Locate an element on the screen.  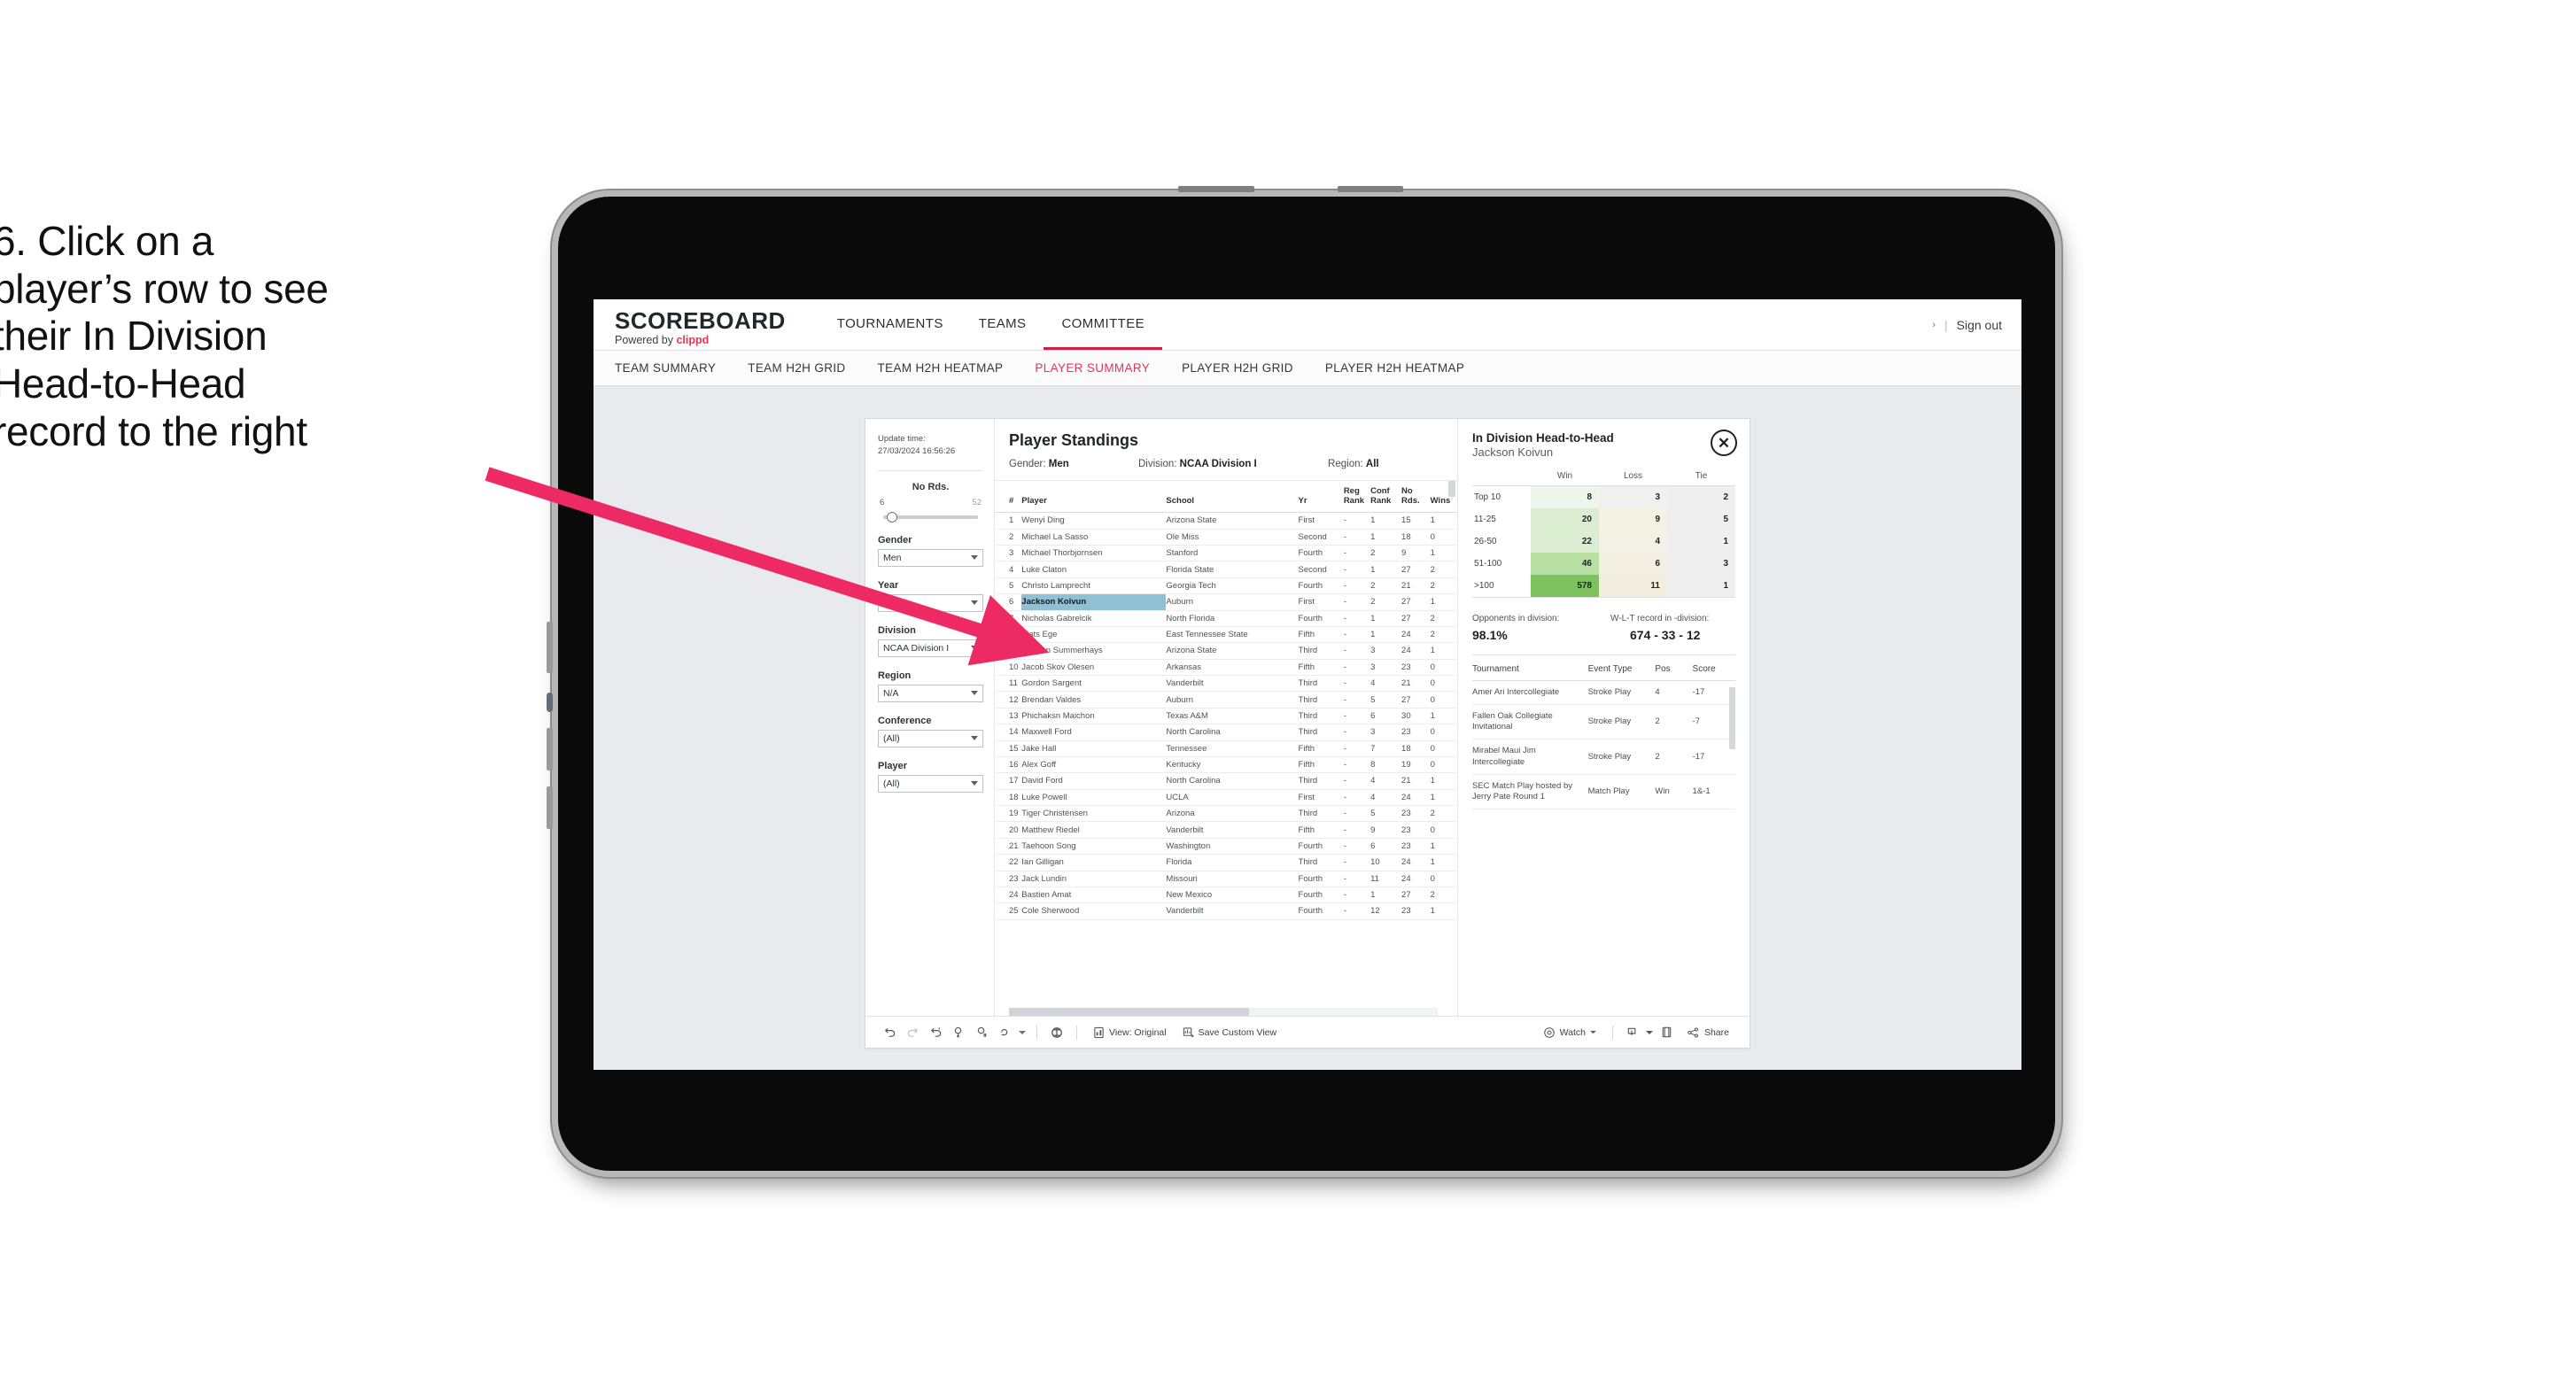
view-original-button: View: Original is located at coordinates (1130, 1032).